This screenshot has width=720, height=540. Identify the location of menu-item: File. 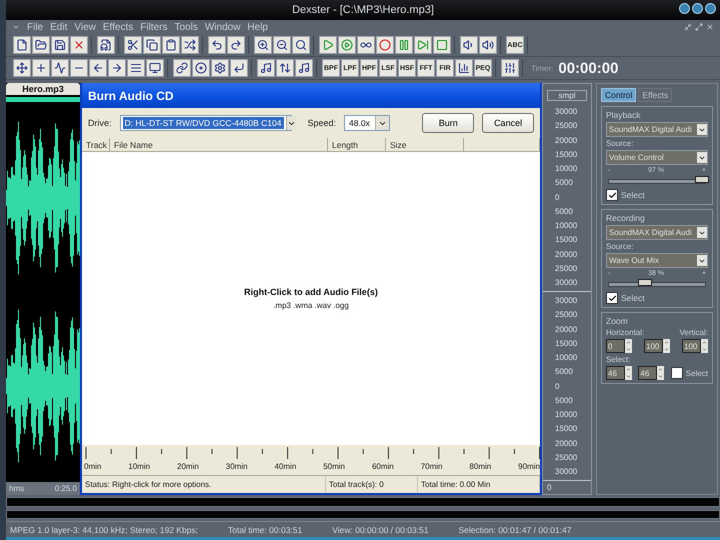
(35, 27).